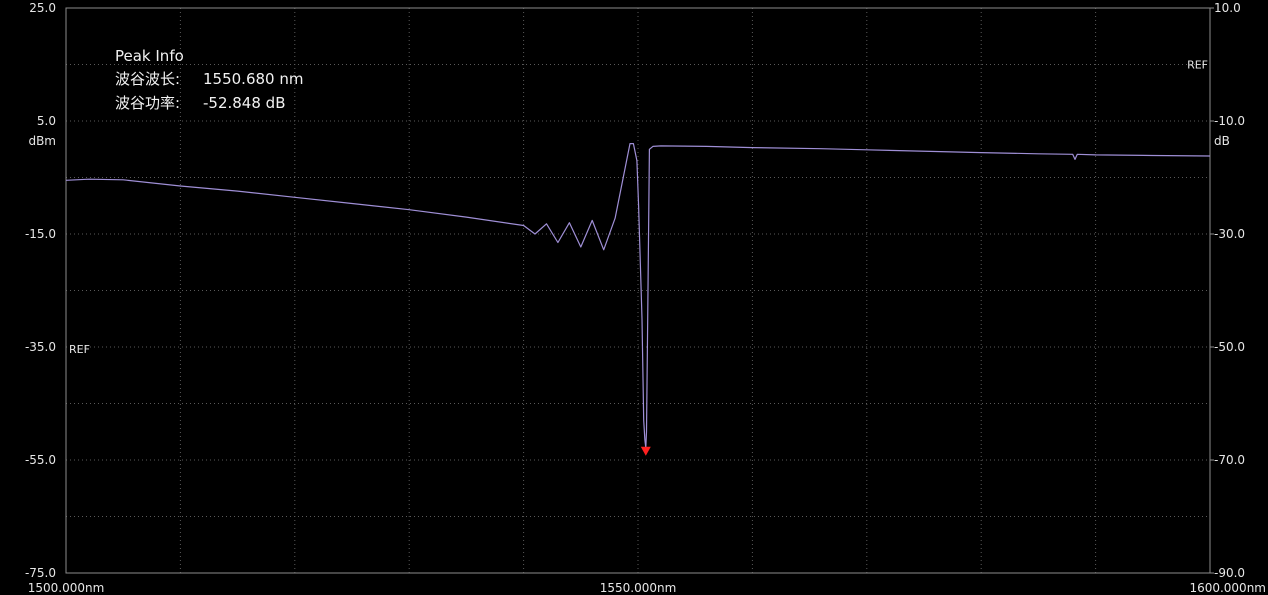  Describe the element at coordinates (40, 347) in the screenshot. I see `left-tick-label: -35.0` at that location.